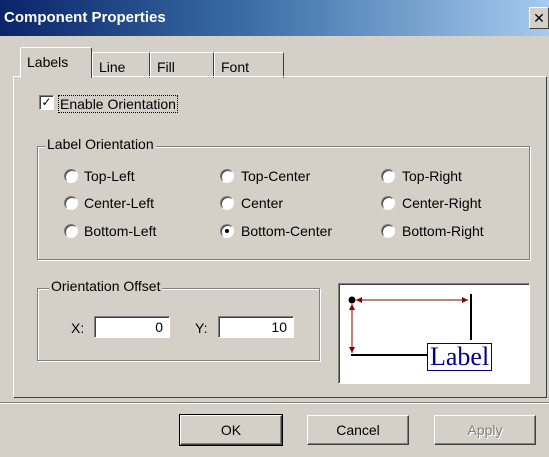  Describe the element at coordinates (166, 67) in the screenshot. I see `tab-fill-text: Fill` at that location.